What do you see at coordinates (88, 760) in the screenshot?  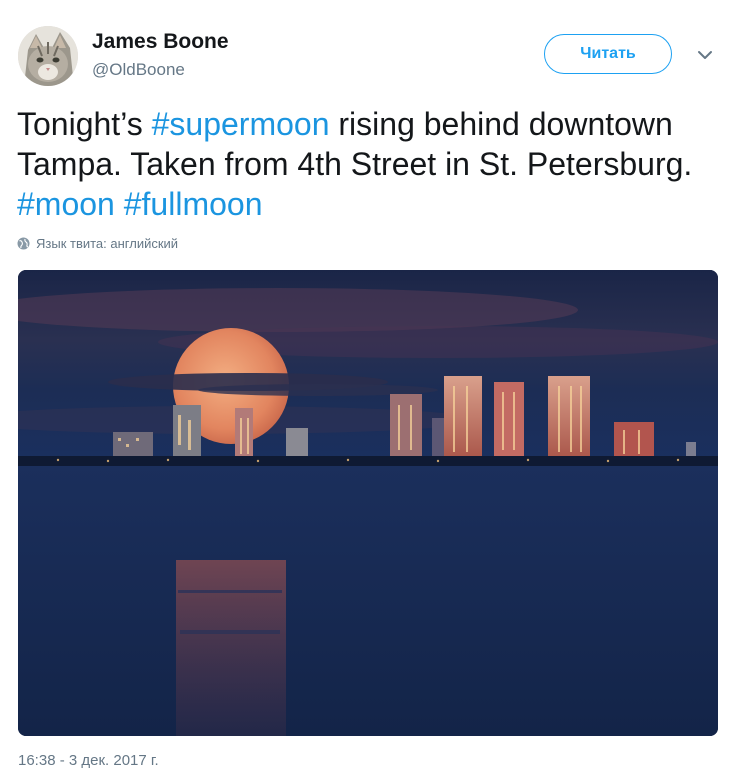 I see `tweet-timestamp: 16:38 - 3 дек. 2017 г.` at bounding box center [88, 760].